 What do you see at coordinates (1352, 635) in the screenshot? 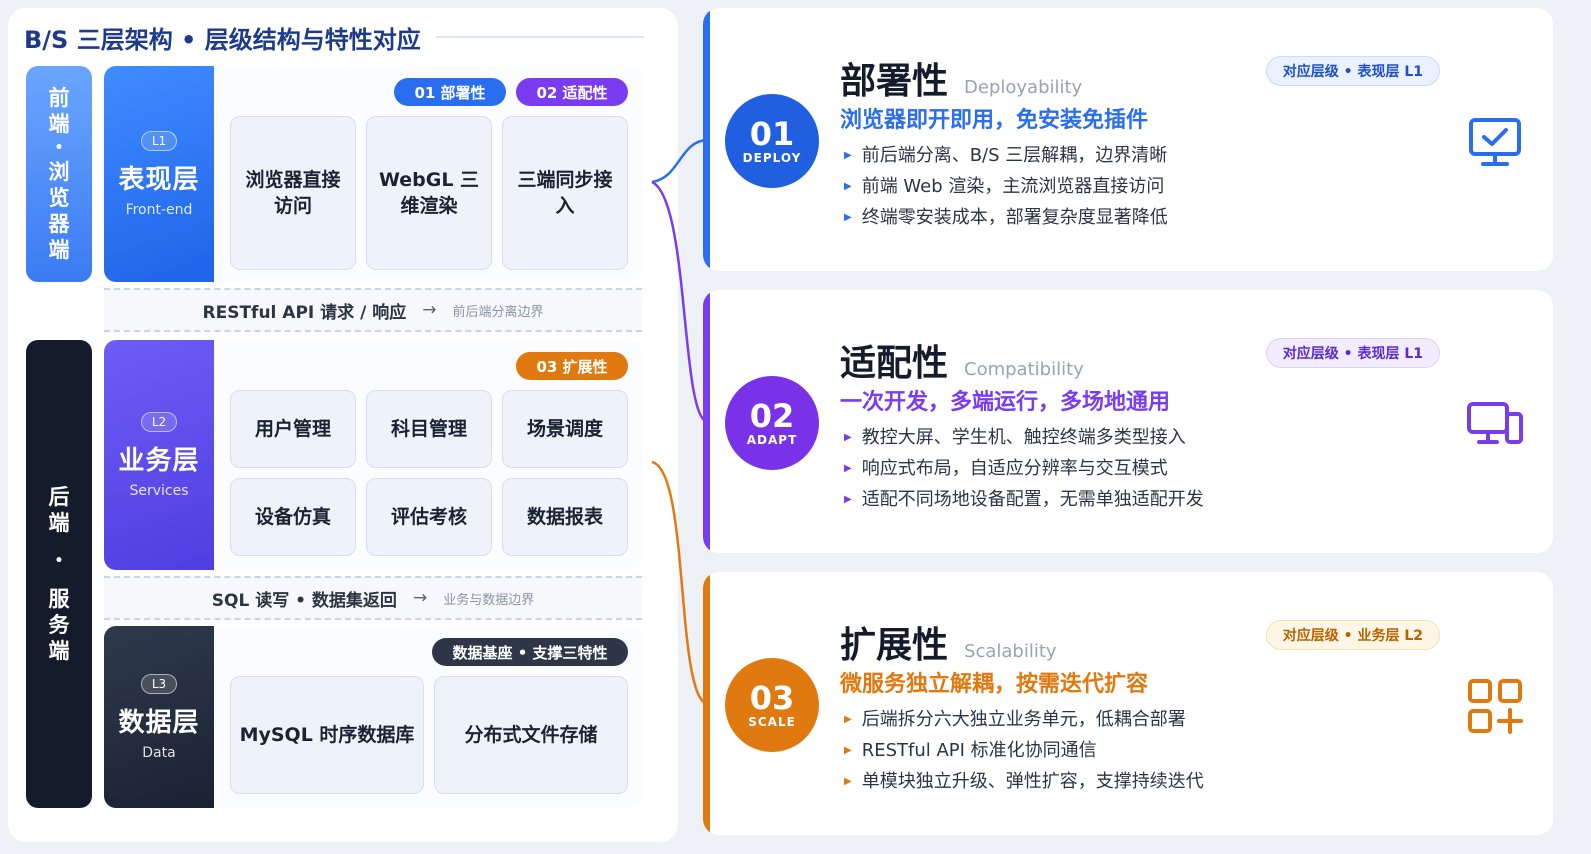
I see `layer-mapping-badge: 对应层级 • 业务层 L2` at bounding box center [1352, 635].